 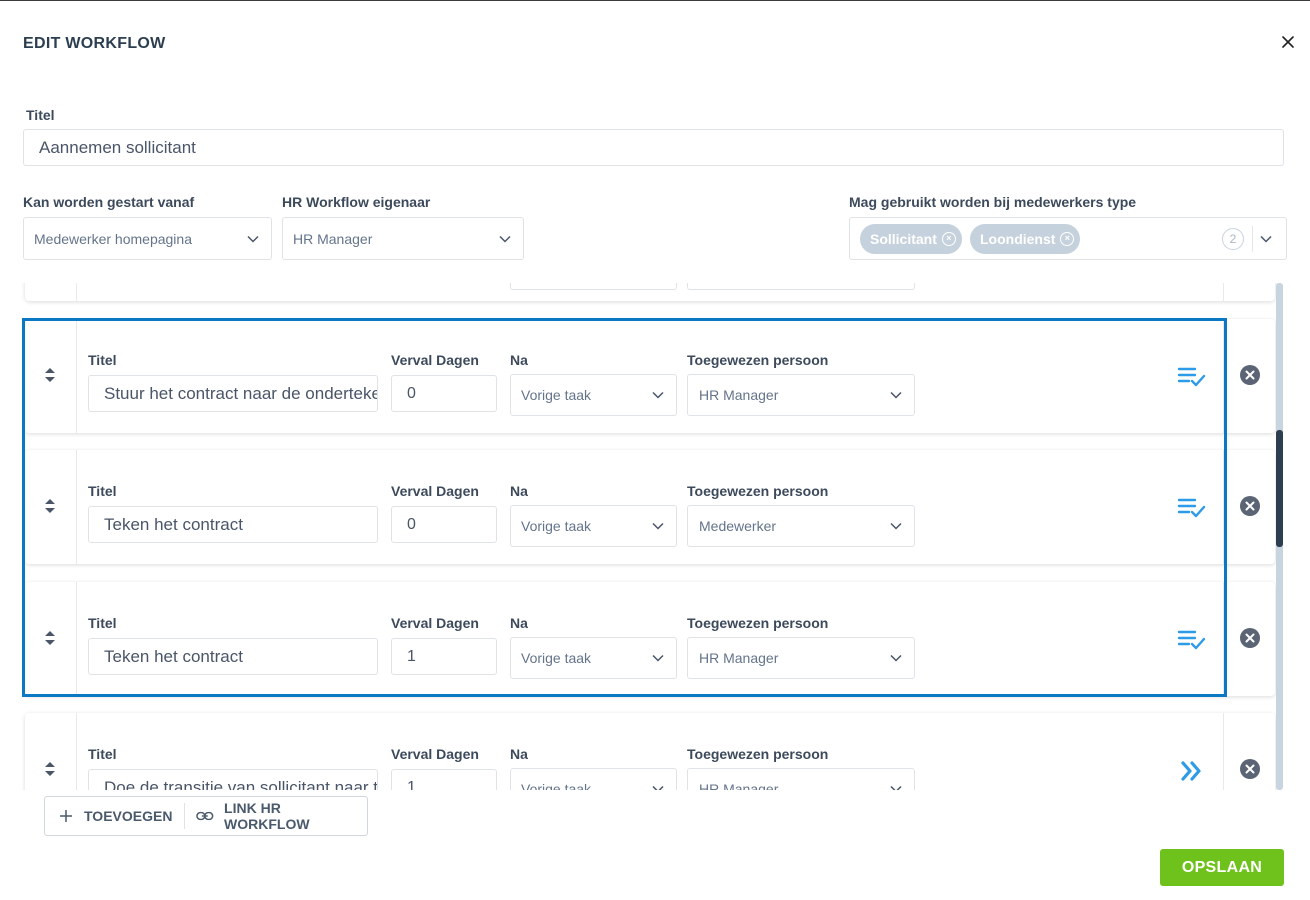 I want to click on task-assignee-value: HR Manager, so click(x=739, y=658).